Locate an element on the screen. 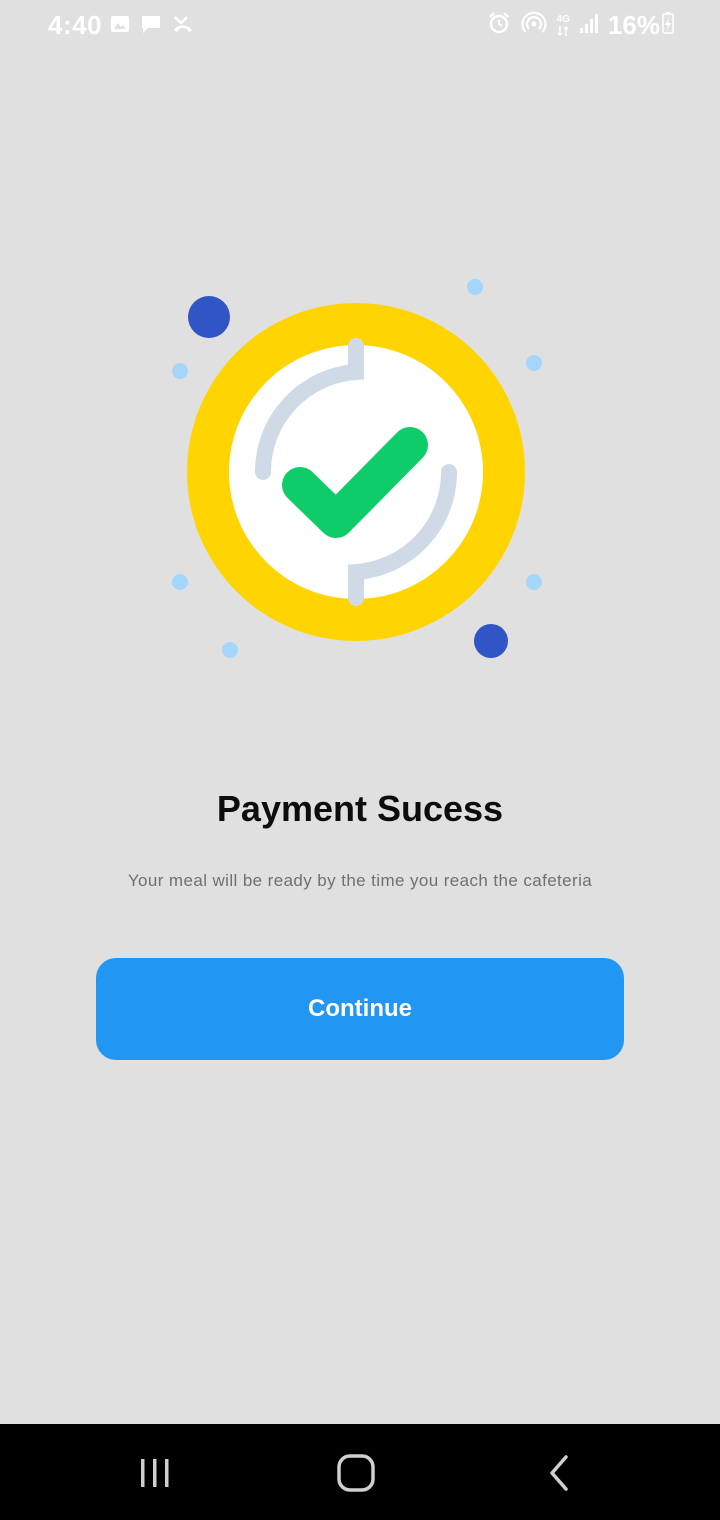  home-icon is located at coordinates (356, 1473).